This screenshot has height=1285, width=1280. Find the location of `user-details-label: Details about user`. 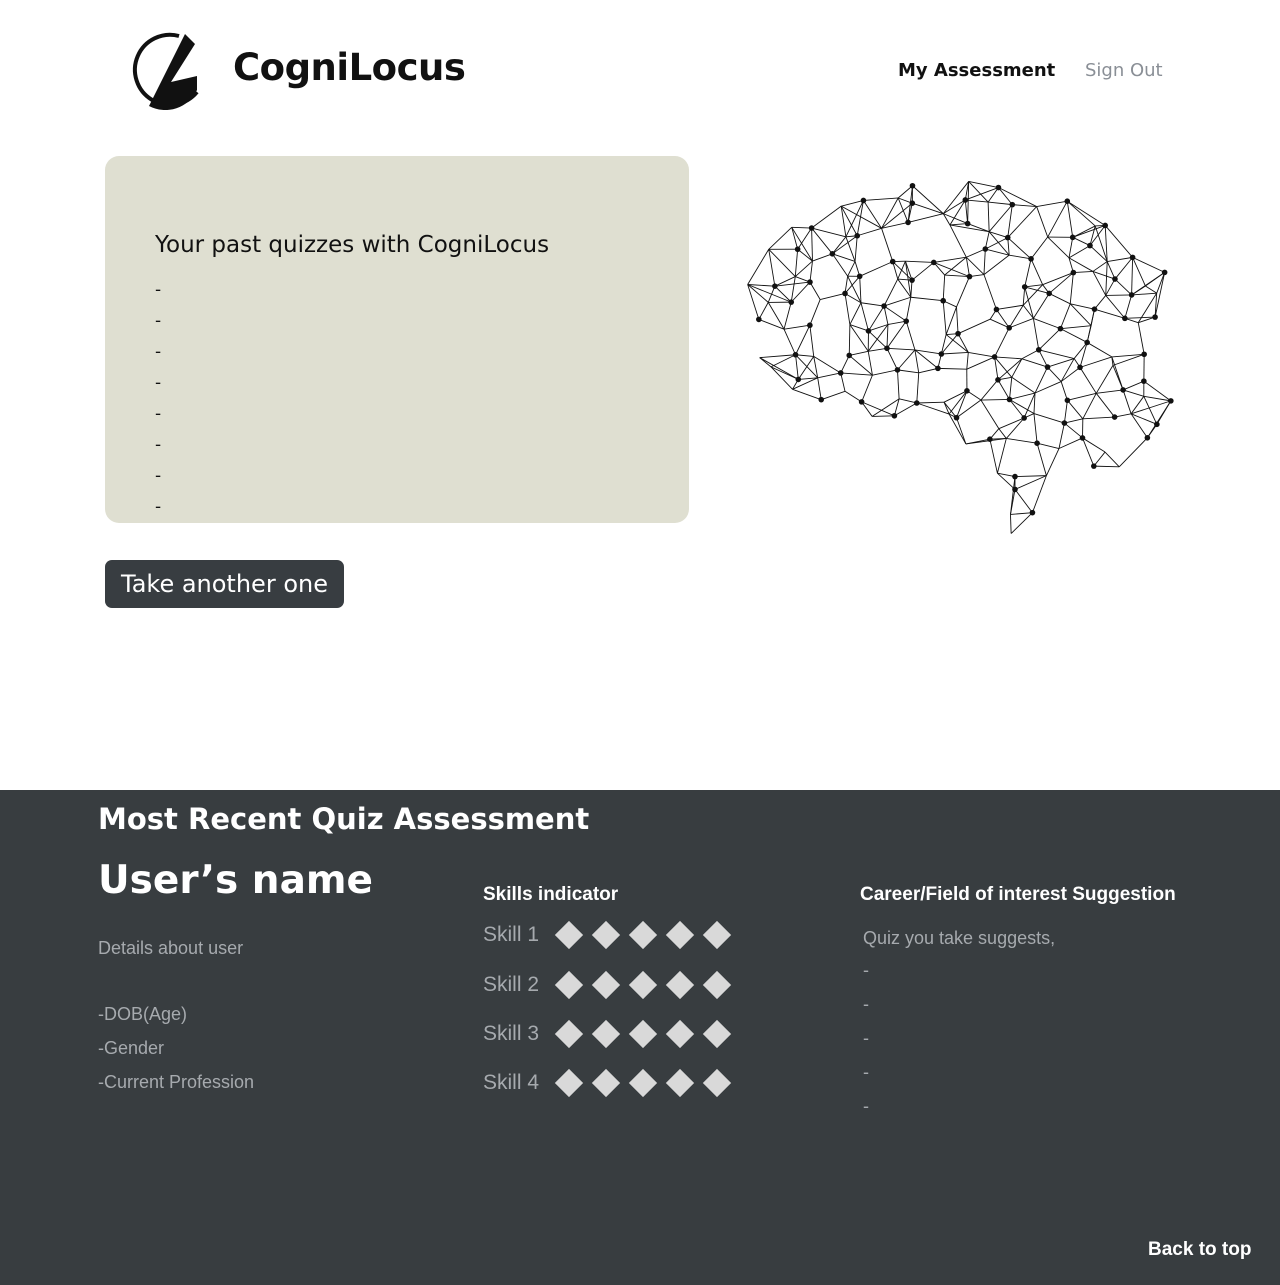

user-details-label: Details about user is located at coordinates (171, 948).